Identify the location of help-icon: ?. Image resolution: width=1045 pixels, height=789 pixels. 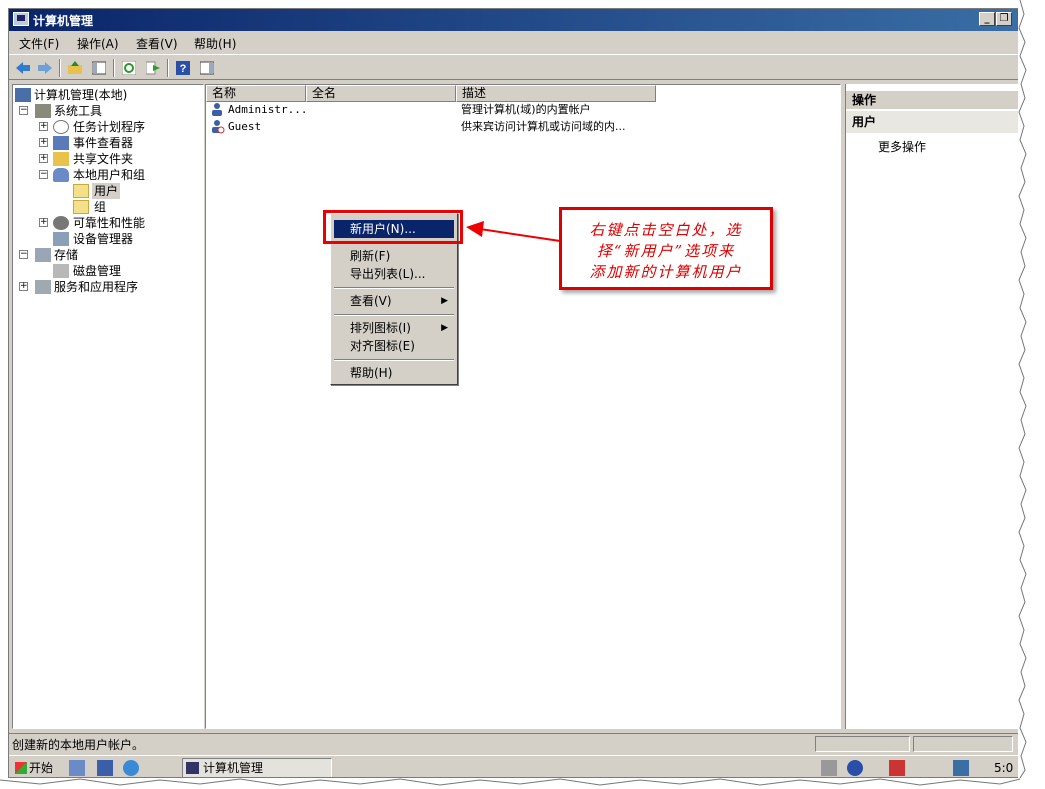
(183, 68).